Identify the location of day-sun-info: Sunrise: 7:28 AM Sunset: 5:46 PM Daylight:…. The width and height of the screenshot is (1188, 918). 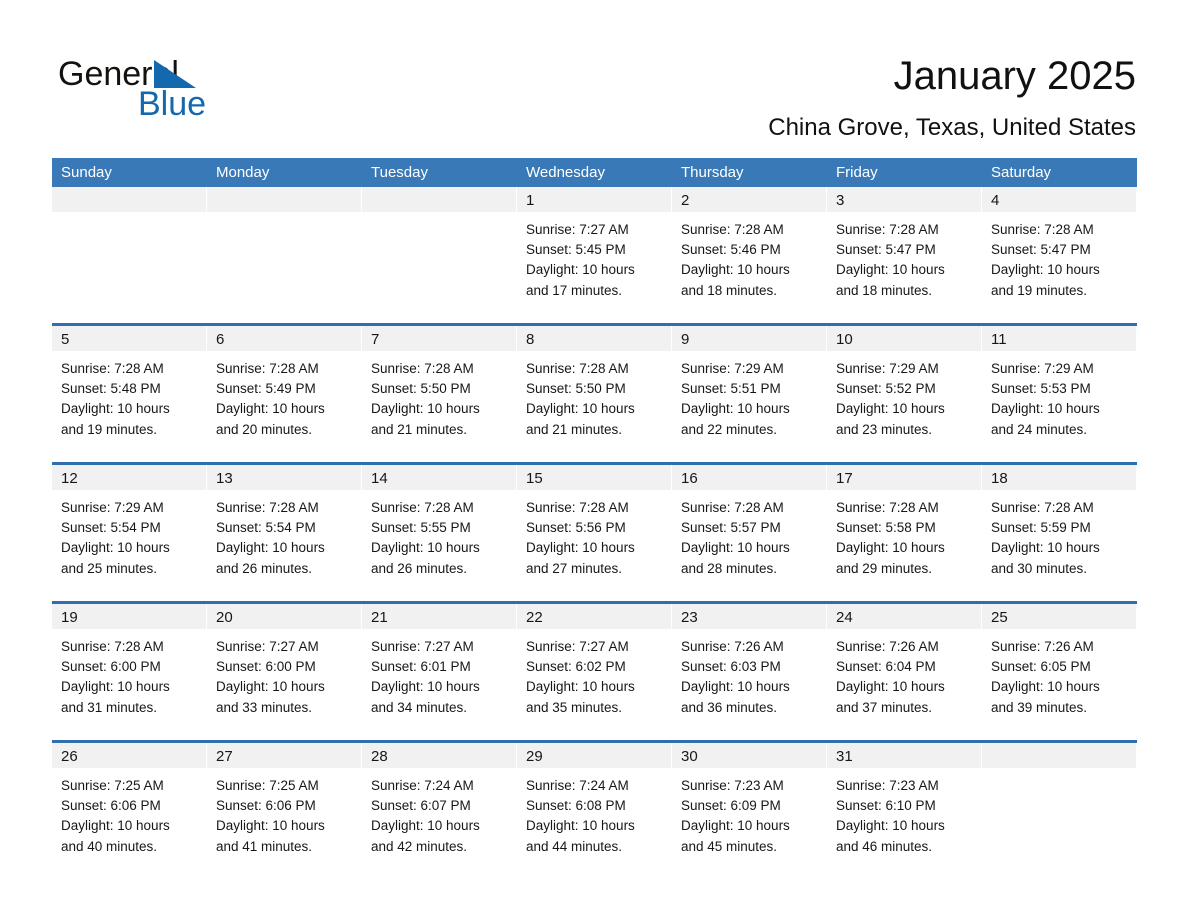
(749, 264).